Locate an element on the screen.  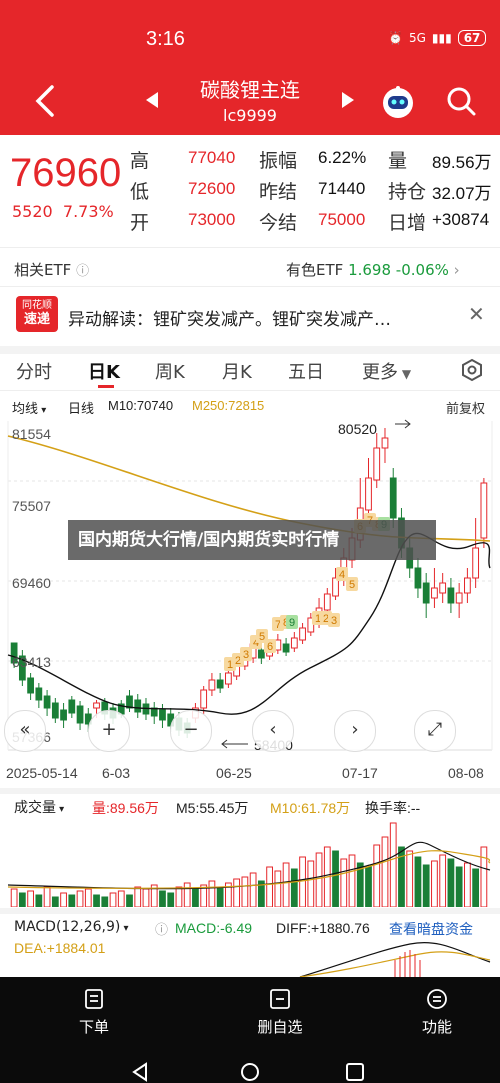
system-back-icon is located at coordinates (140, 1072).